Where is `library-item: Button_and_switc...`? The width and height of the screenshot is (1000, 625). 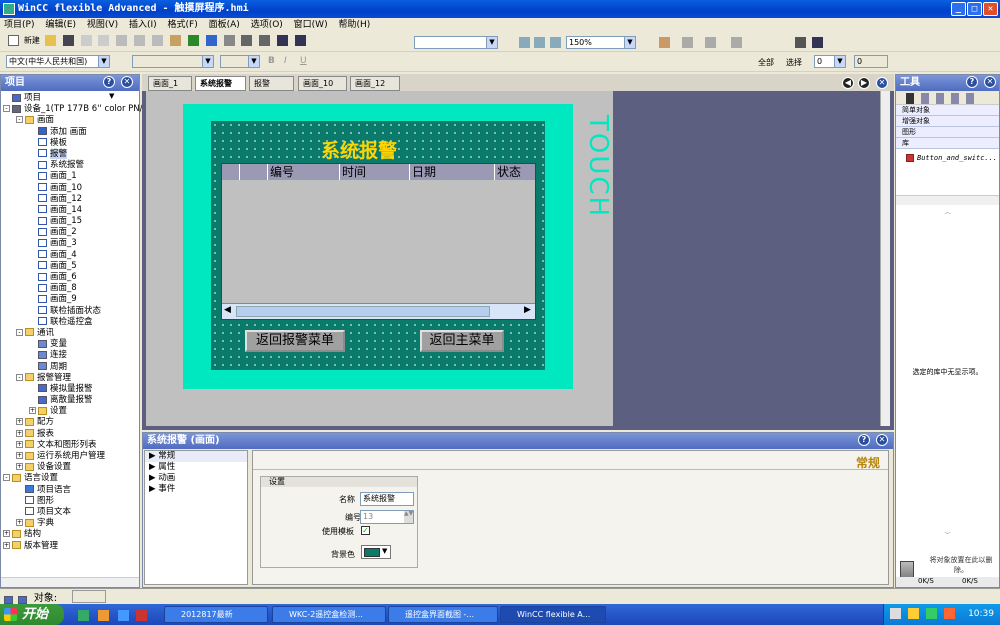
library-item: Button_and_switc... is located at coordinates (947, 158).